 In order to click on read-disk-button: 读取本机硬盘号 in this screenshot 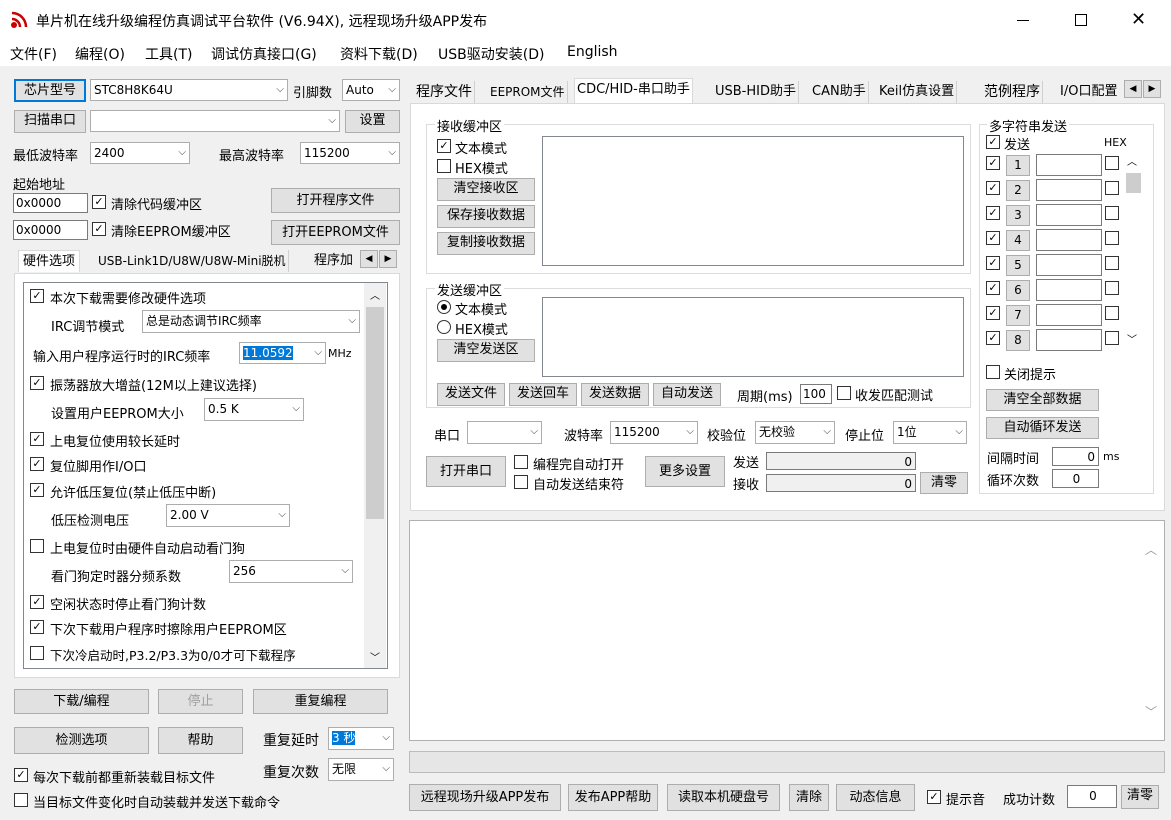, I will do `click(723, 797)`.